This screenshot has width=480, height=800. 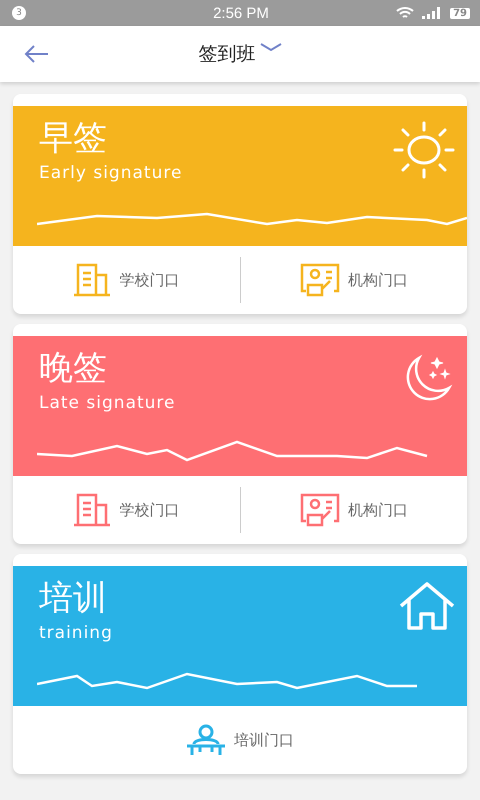 What do you see at coordinates (271, 47) in the screenshot?
I see `chevron-down-icon` at bounding box center [271, 47].